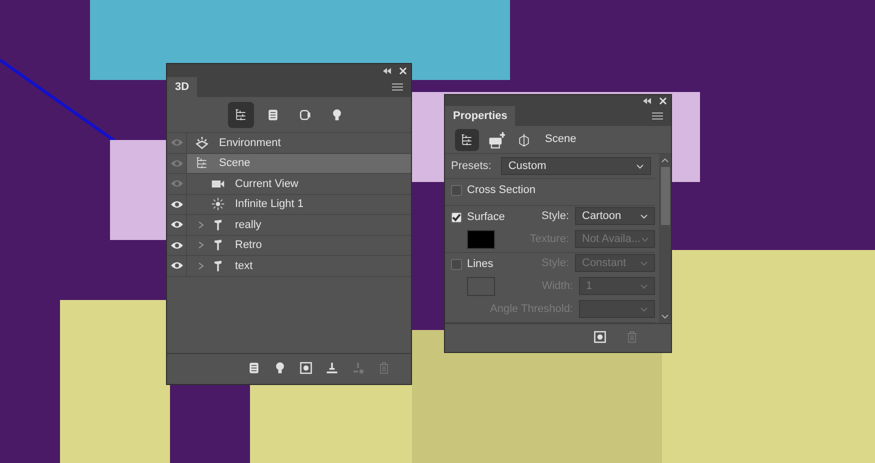 The height and width of the screenshot is (463, 875). Describe the element at coordinates (299, 163) in the screenshot. I see `layer-row: Scene` at that location.